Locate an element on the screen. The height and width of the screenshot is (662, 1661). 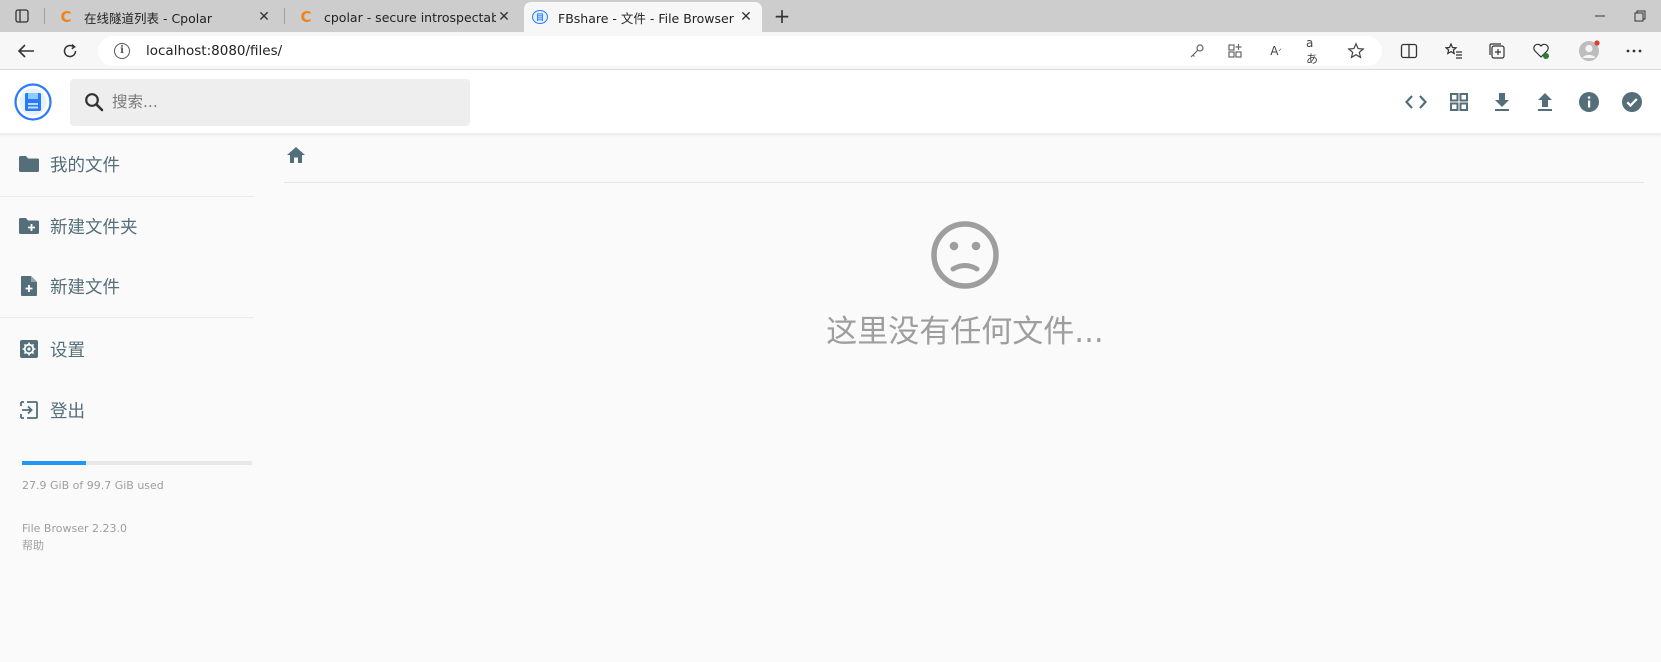
address-url: localhost:8080/files/ is located at coordinates (214, 51).